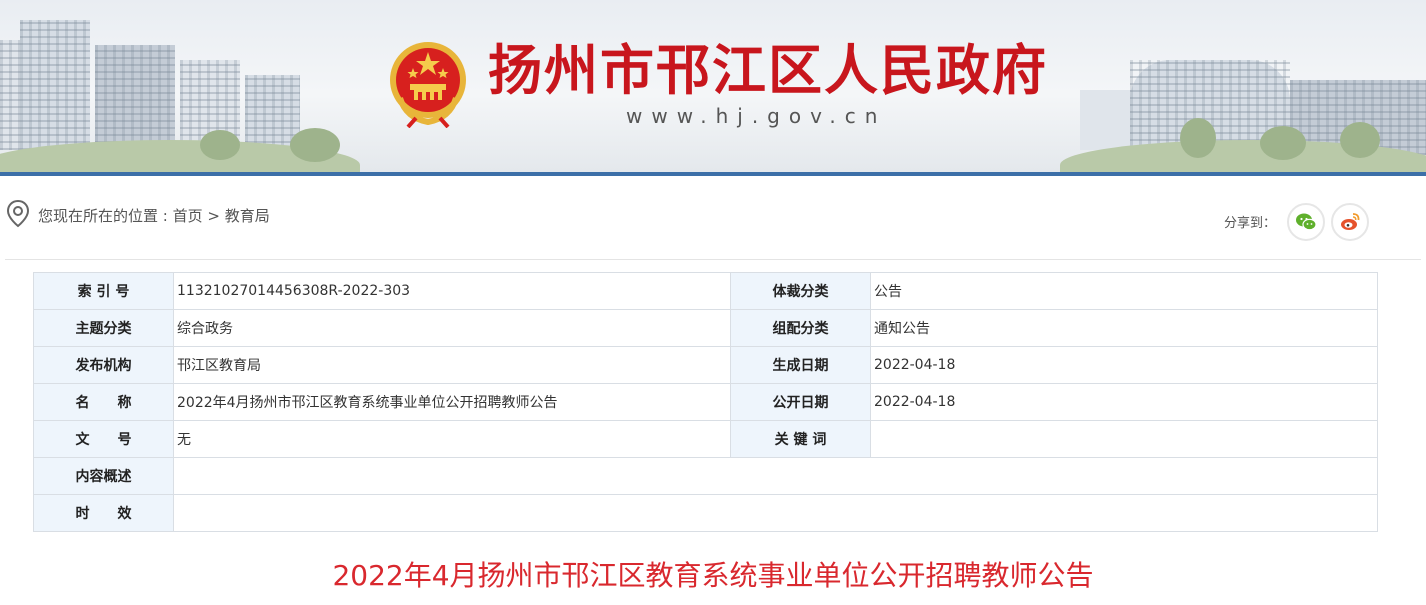  What do you see at coordinates (18, 213) in the screenshot?
I see `location-pin-icon` at bounding box center [18, 213].